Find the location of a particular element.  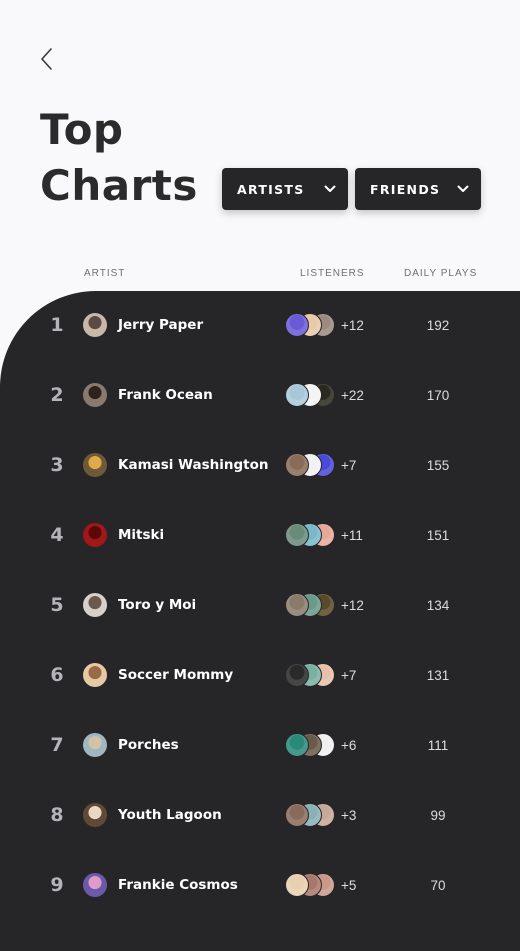

artists-dropdown: ARTISTS is located at coordinates (285, 189).